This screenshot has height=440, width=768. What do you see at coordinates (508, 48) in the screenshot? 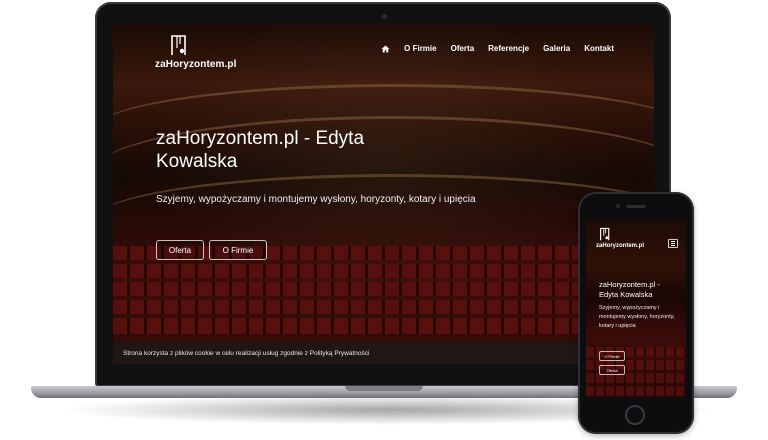
I see `nav-item-referencje: Referencje` at bounding box center [508, 48].